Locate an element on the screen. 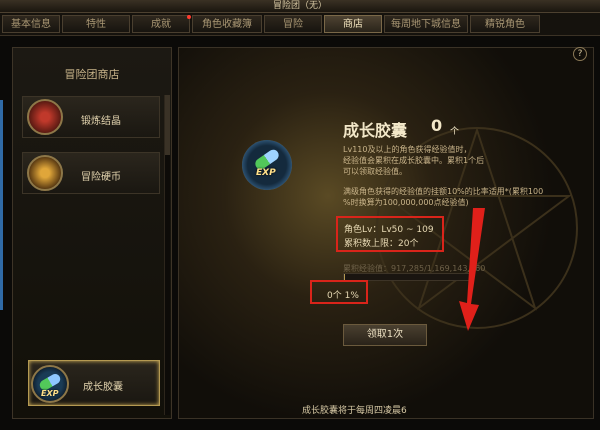 This screenshot has width=600, height=430. description-line: 满级角色获得的经验值的挂额10%的比率适用*(累积100 is located at coordinates (443, 191).